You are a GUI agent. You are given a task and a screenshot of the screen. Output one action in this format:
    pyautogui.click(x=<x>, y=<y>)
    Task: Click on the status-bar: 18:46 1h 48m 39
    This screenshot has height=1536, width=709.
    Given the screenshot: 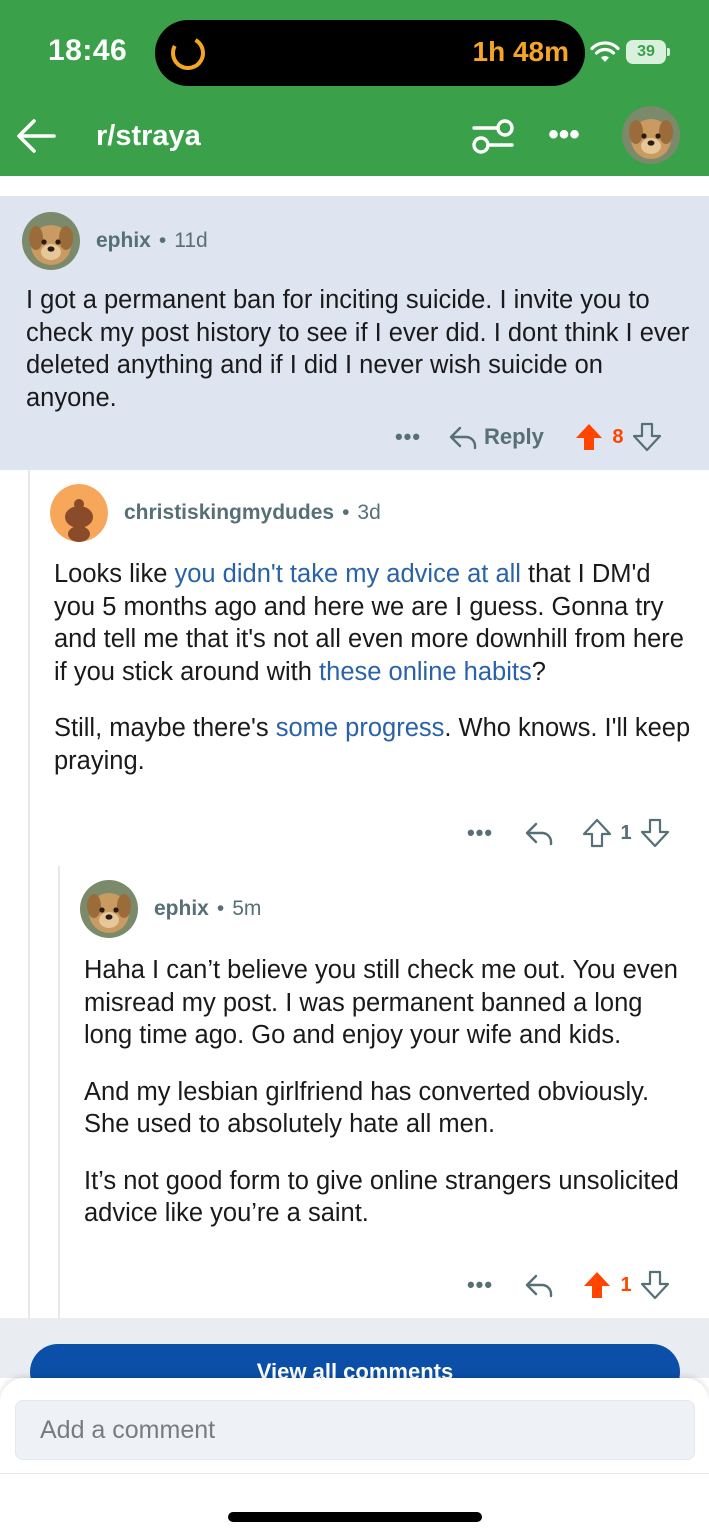 What is the action you would take?
    pyautogui.click(x=354, y=50)
    